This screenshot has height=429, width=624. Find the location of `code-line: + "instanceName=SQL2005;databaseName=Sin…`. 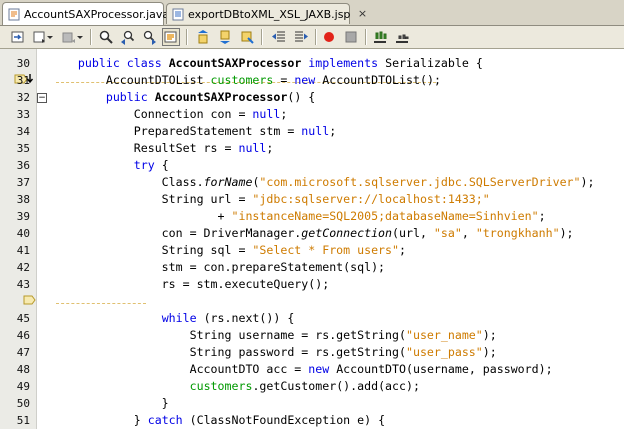

code-line: + "instanceName=SQL2005;databaseName=Sin… is located at coordinates (337, 216).